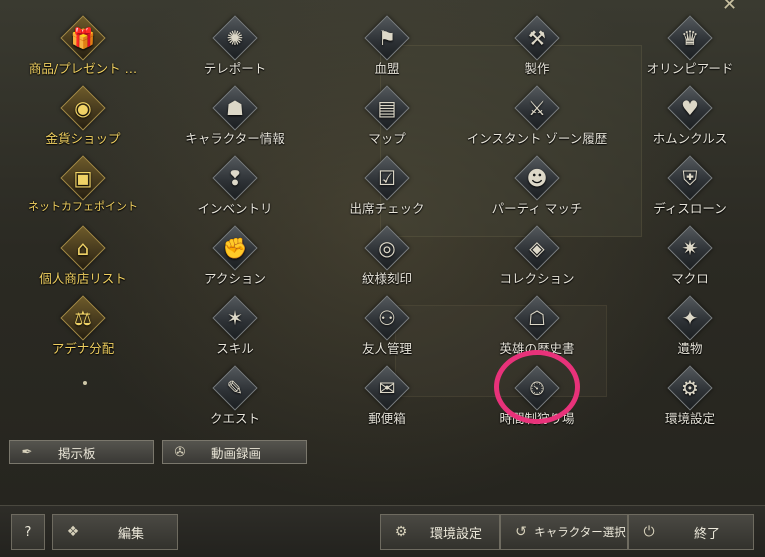 The height and width of the screenshot is (557, 765). What do you see at coordinates (387, 418) in the screenshot?
I see `menu-label: 郵便箱` at bounding box center [387, 418].